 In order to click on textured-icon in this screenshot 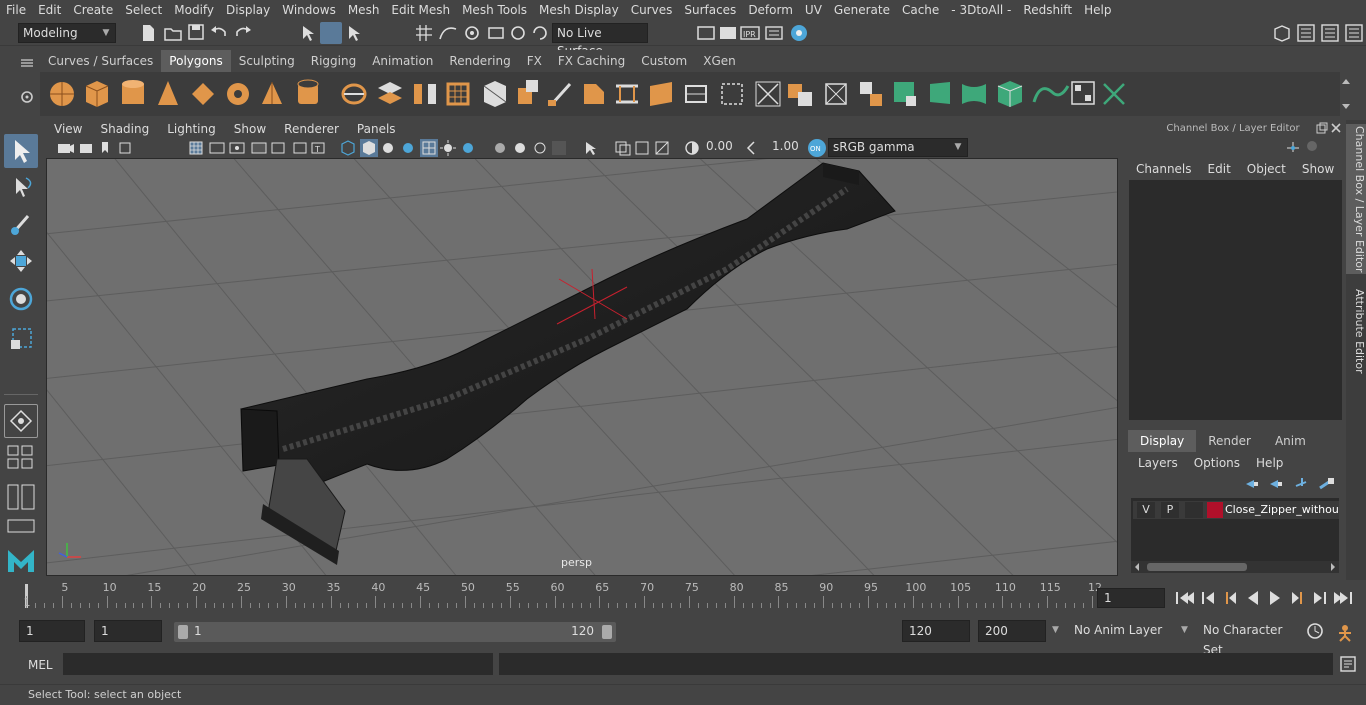, I will do `click(408, 148)`.